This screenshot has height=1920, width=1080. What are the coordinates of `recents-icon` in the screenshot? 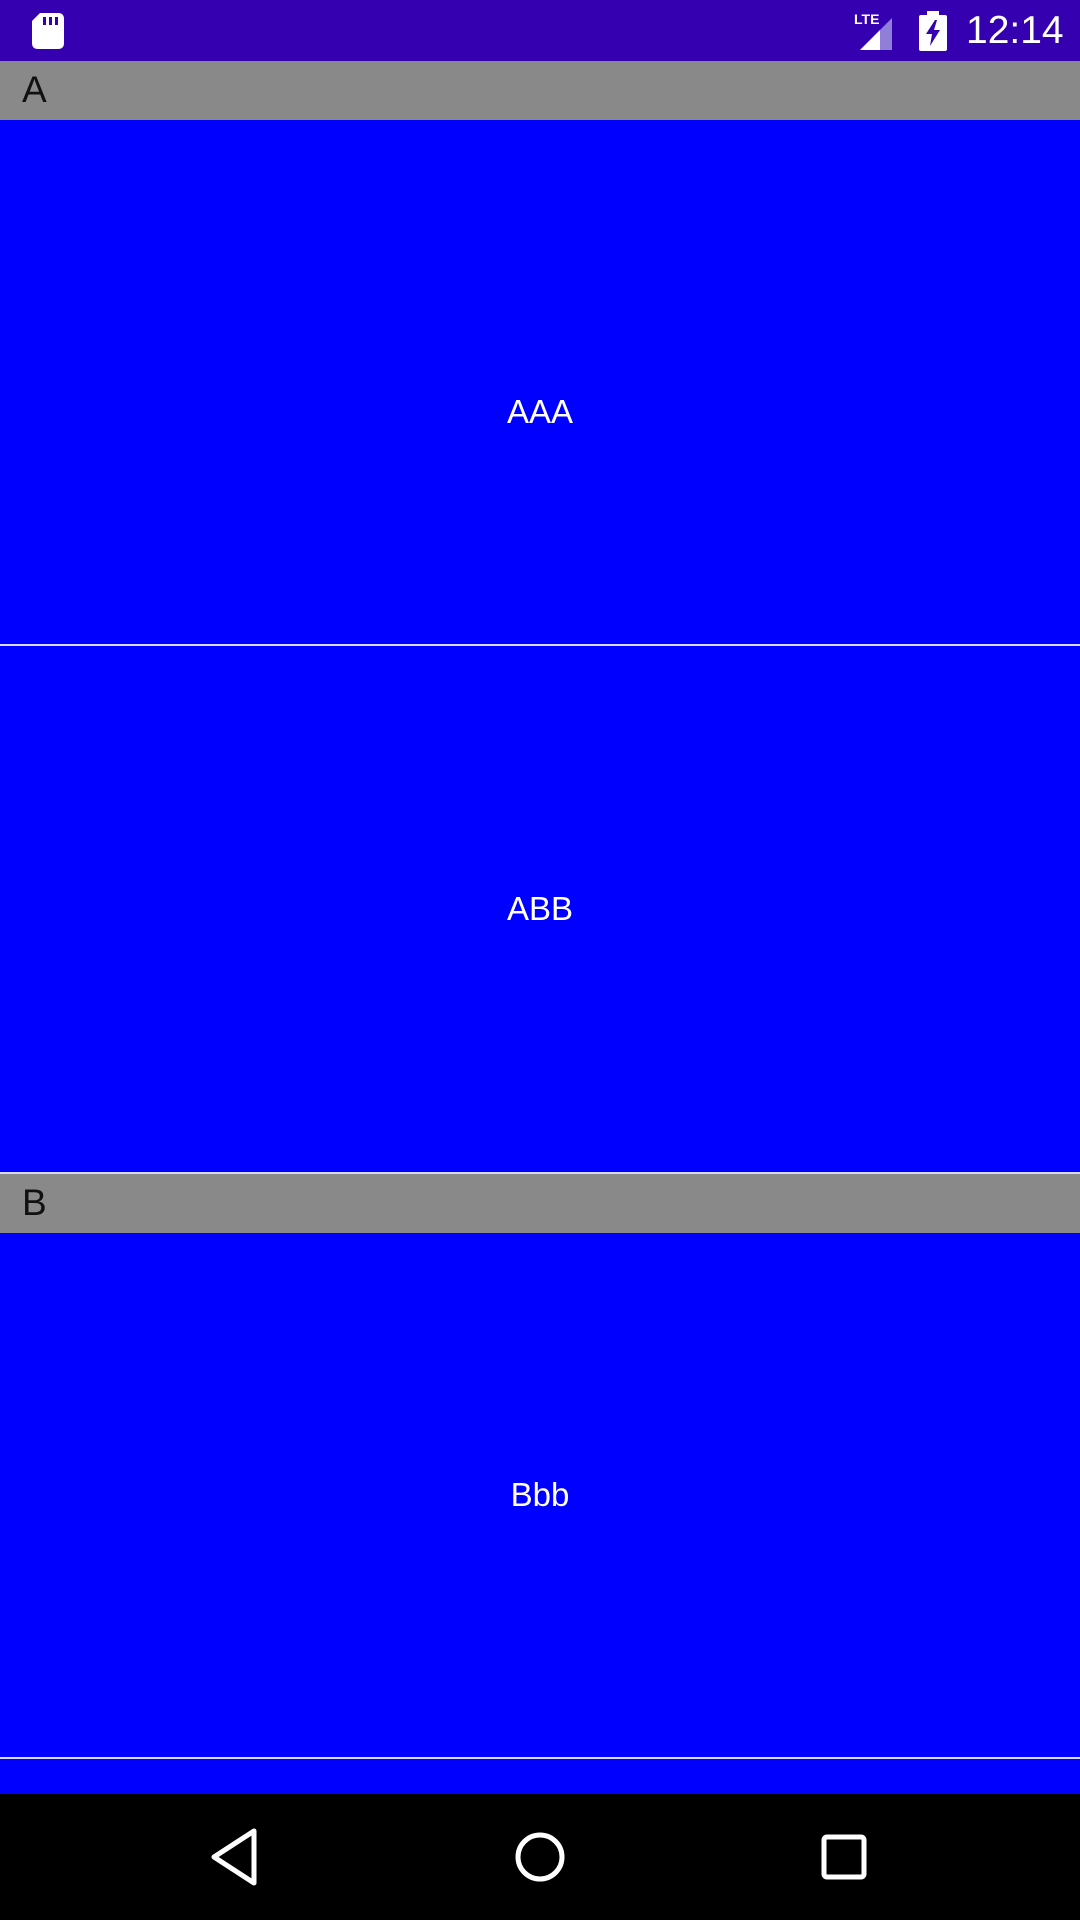 It's located at (844, 1857).